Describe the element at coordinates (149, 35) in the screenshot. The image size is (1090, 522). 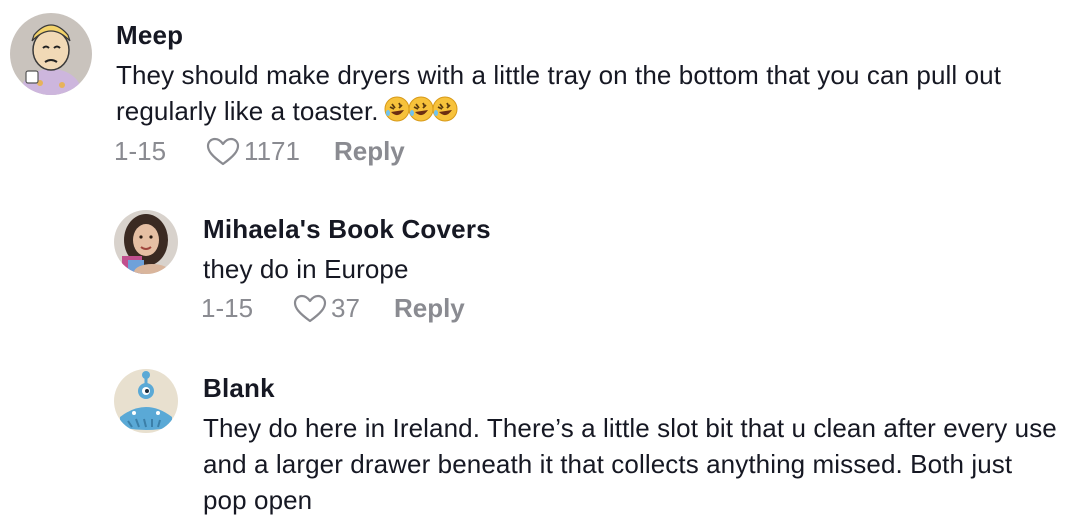
I see `comment-author: Meep` at that location.